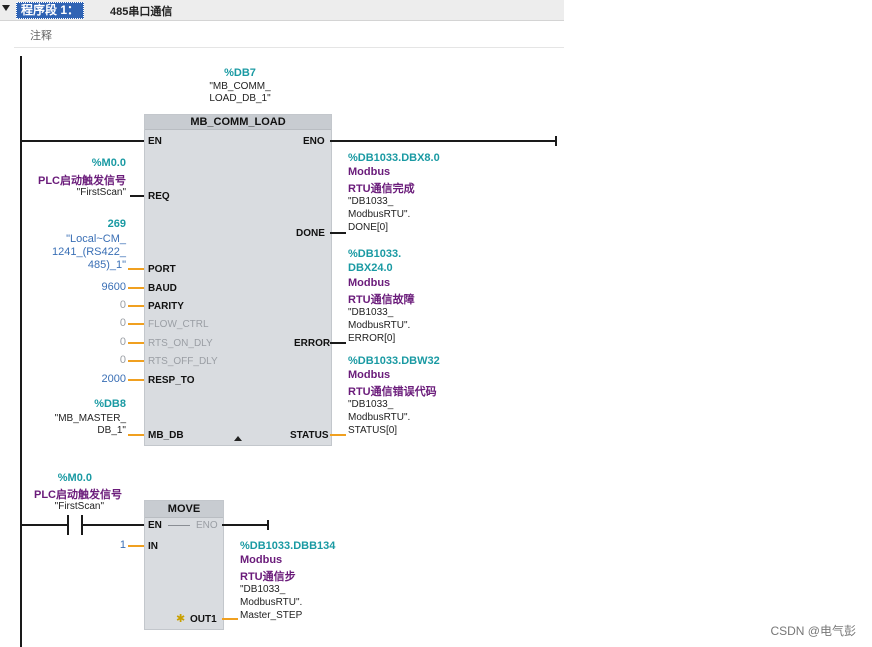  Describe the element at coordinates (394, 361) in the screenshot. I see `status-address: %DB1033.DBW32` at that location.